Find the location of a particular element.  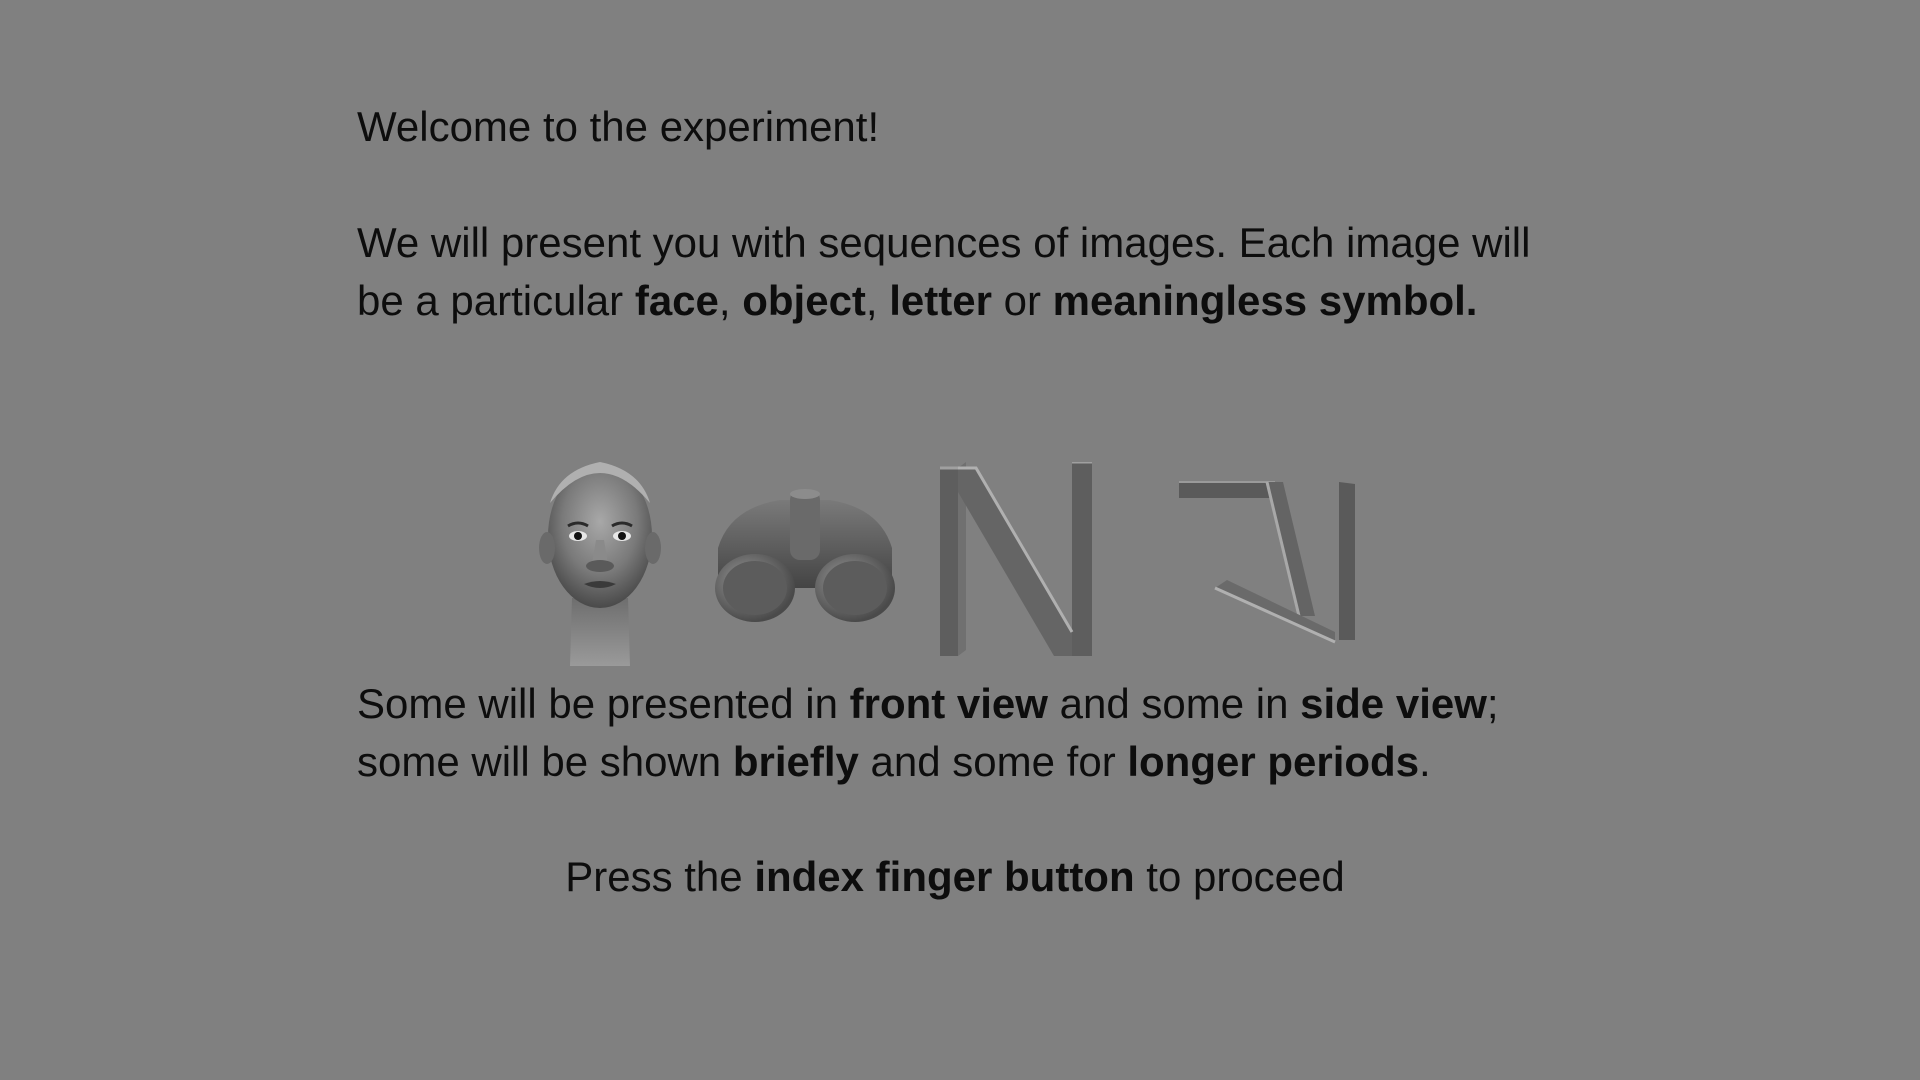

binoculars-image is located at coordinates (805, 555).